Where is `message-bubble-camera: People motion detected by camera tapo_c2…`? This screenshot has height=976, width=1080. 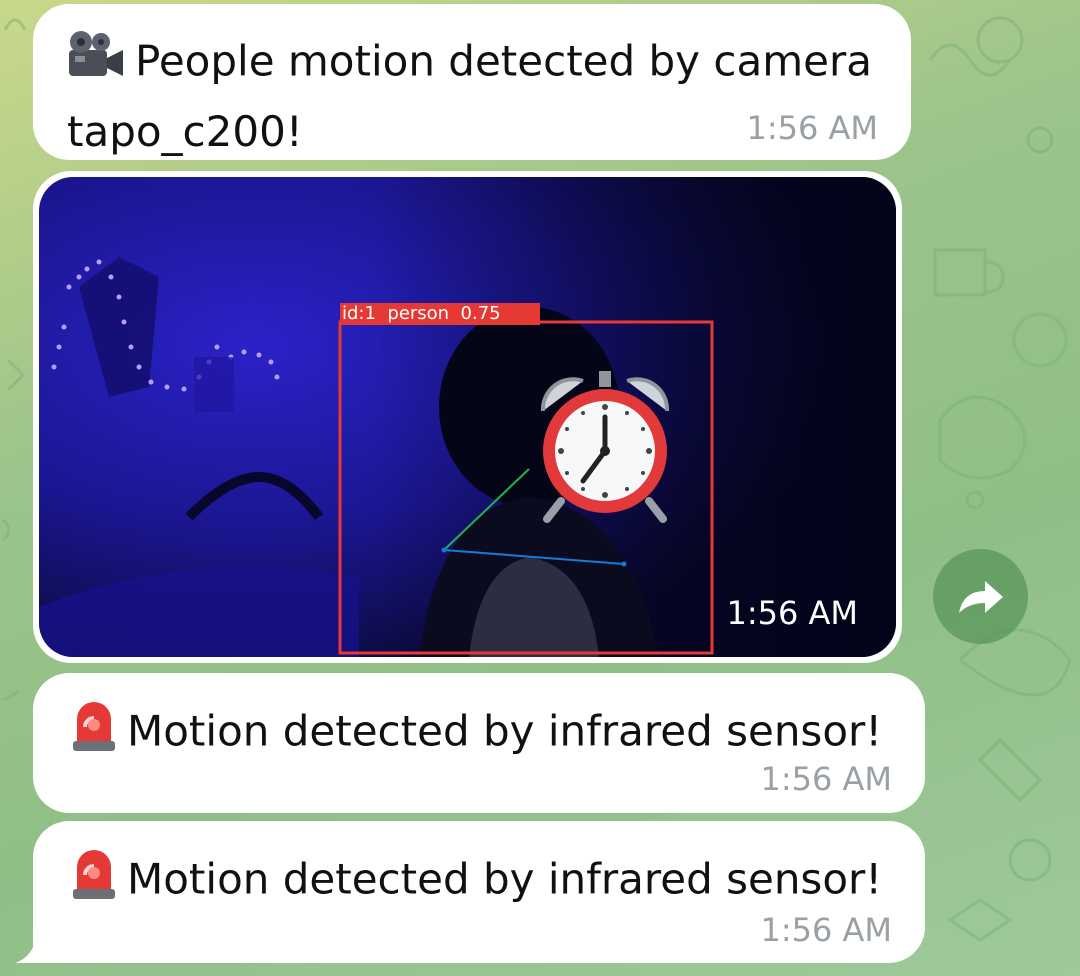 message-bubble-camera: People motion detected by camera tapo_c2… is located at coordinates (472, 82).